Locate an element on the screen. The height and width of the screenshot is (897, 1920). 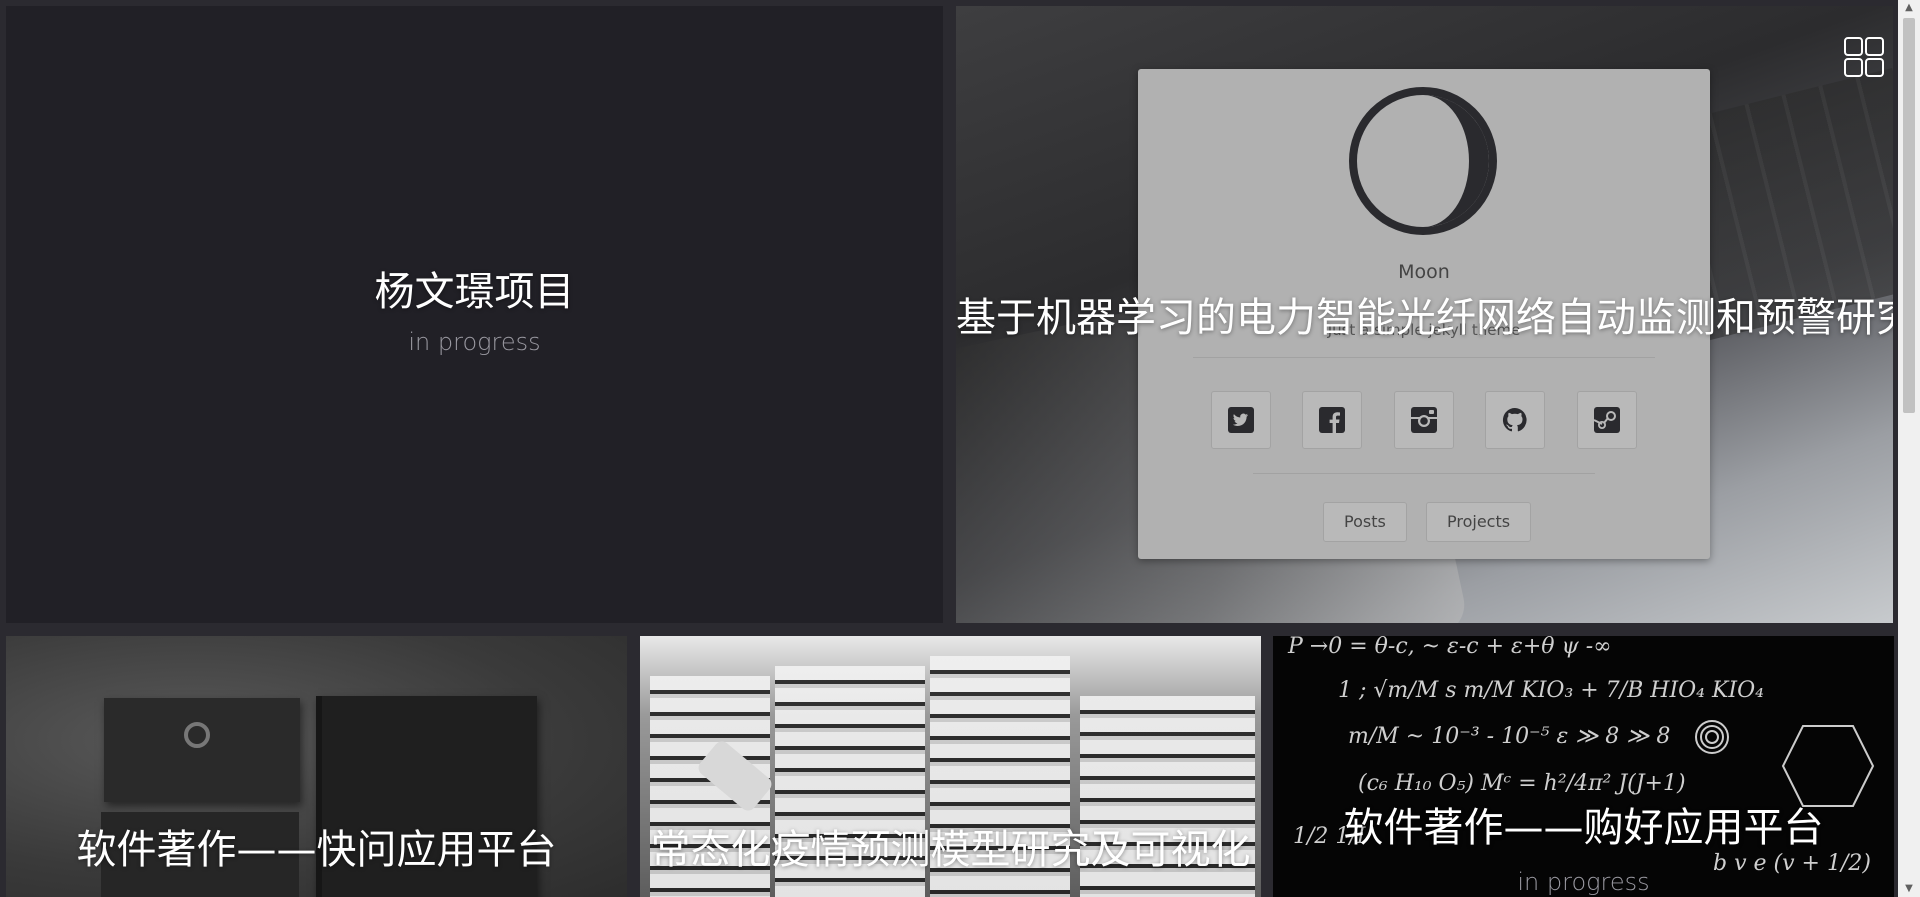
instagram-button is located at coordinates (1424, 420).